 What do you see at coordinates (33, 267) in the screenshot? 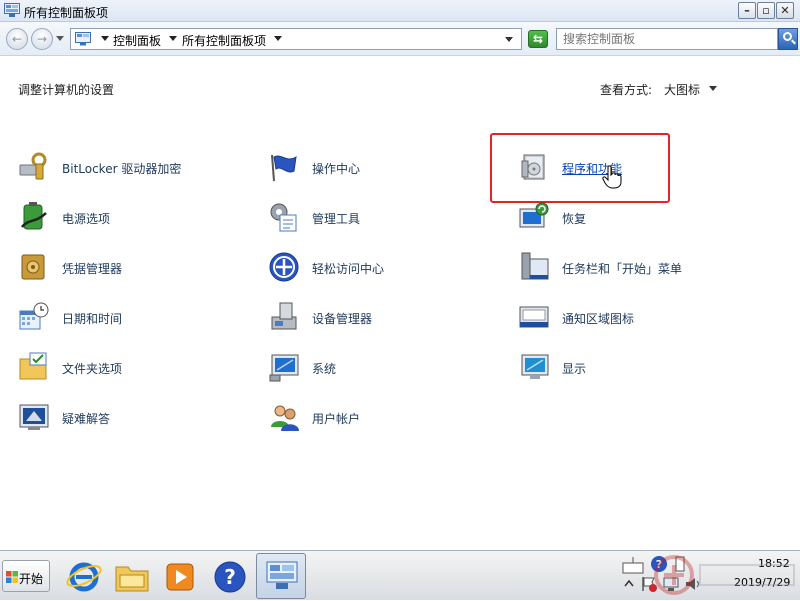
I see `credential-safe-icon` at bounding box center [33, 267].